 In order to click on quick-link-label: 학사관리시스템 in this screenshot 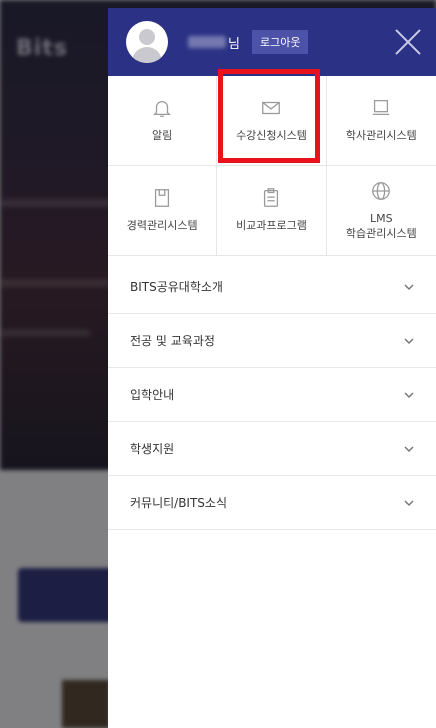, I will do `click(381, 136)`.